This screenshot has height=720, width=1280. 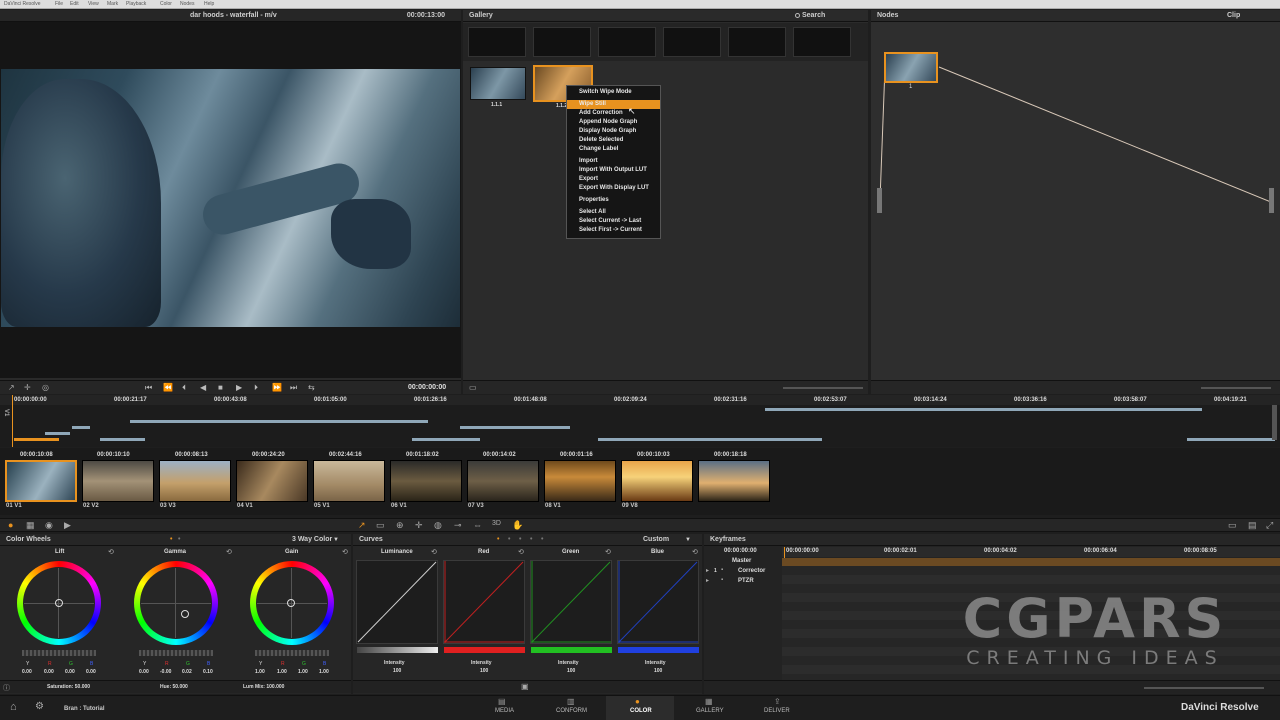 I want to click on lift-g-value: 0.00, so click(x=70, y=672).